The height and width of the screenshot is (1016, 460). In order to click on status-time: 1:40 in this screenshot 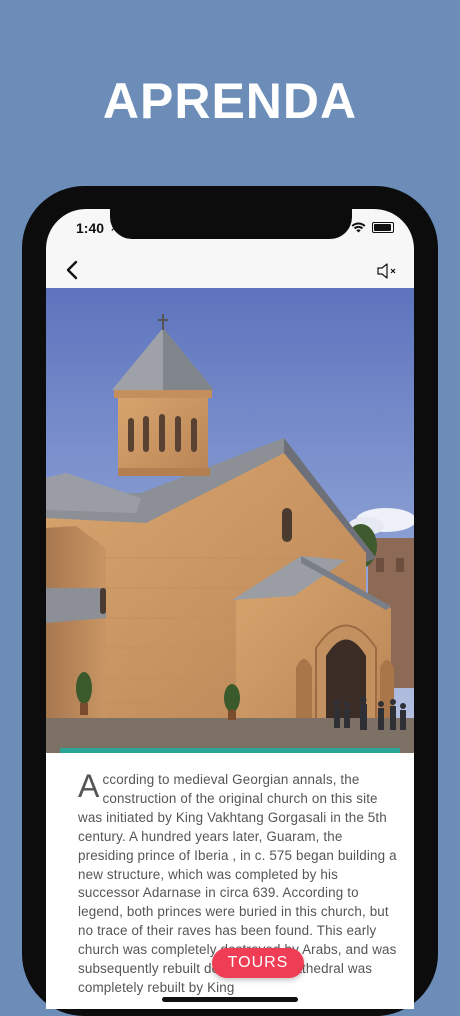, I will do `click(90, 228)`.